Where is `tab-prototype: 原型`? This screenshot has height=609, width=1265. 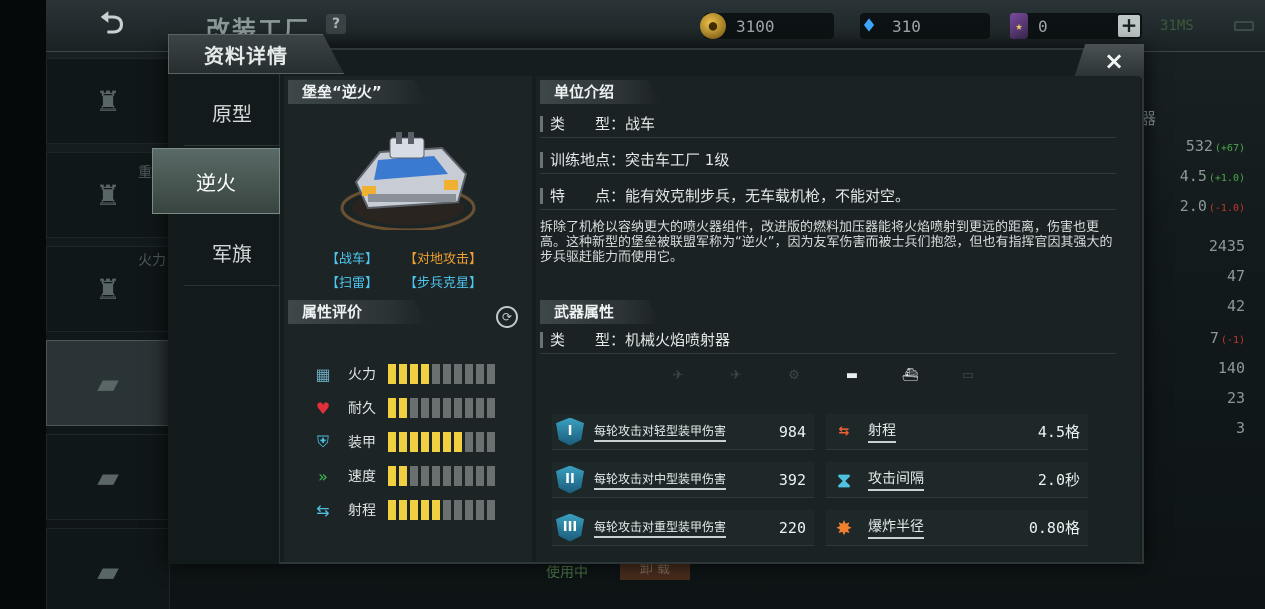
tab-prototype: 原型 is located at coordinates (232, 113).